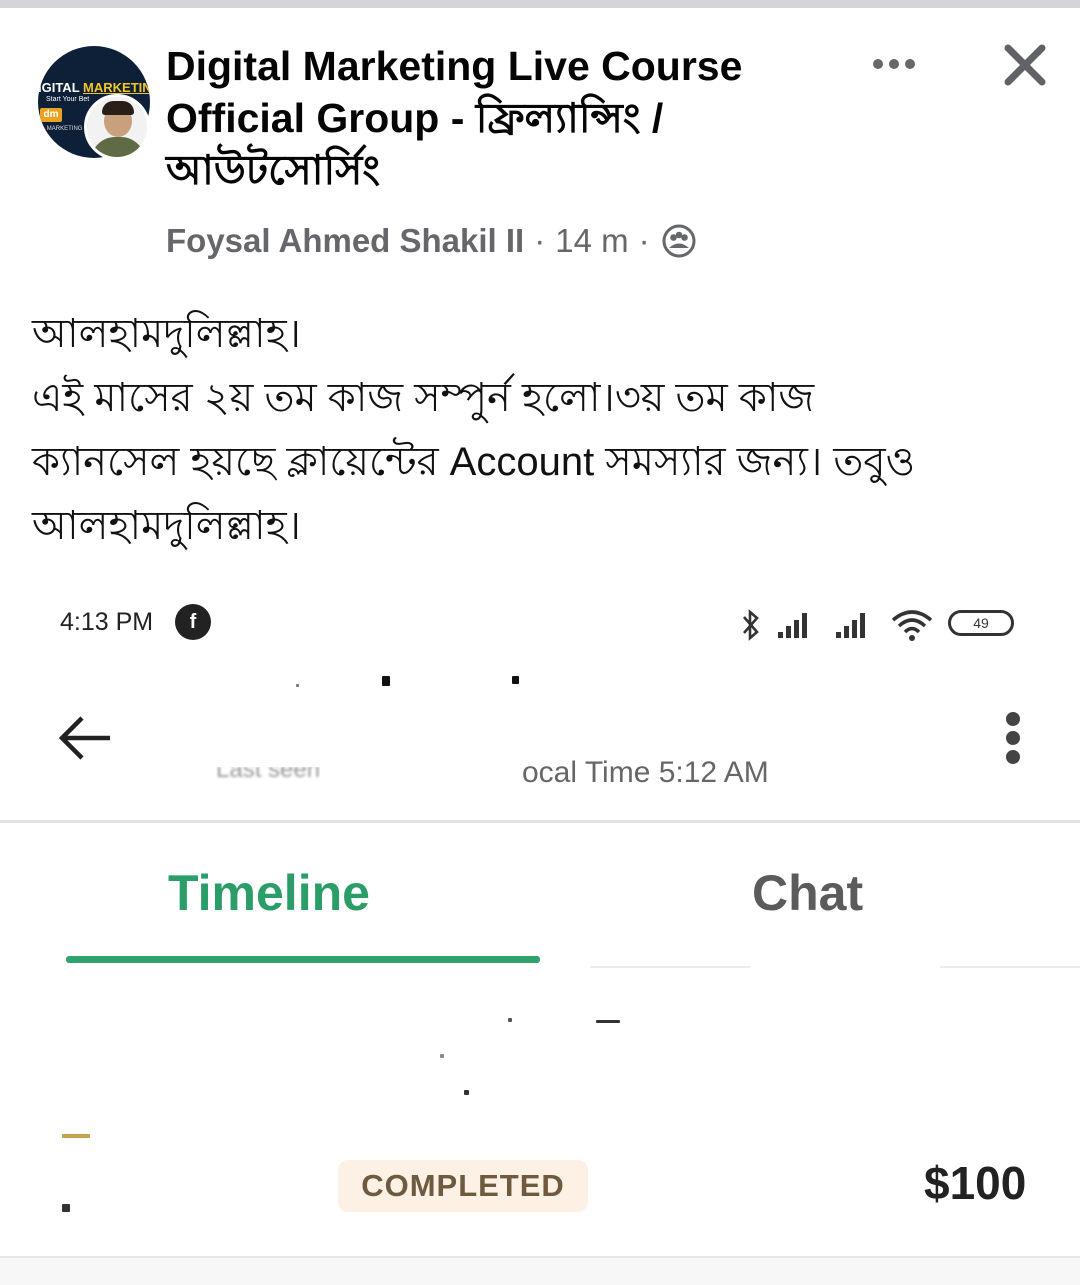 This screenshot has height=1285, width=1080. What do you see at coordinates (1014, 738) in the screenshot?
I see `kebab-menu-icon` at bounding box center [1014, 738].